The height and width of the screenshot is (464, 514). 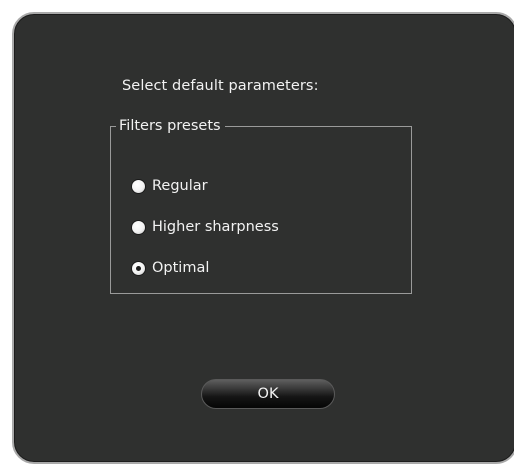 What do you see at coordinates (215, 227) in the screenshot?
I see `radio-higher-sharpness-label: Higher sharpness` at bounding box center [215, 227].